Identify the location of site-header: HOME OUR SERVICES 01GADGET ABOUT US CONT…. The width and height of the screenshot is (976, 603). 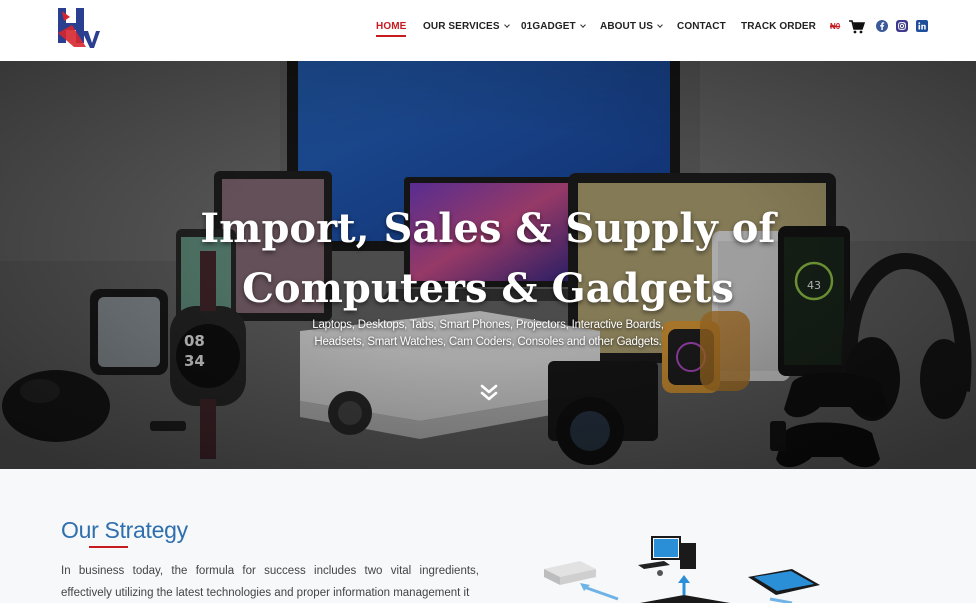
(488, 30).